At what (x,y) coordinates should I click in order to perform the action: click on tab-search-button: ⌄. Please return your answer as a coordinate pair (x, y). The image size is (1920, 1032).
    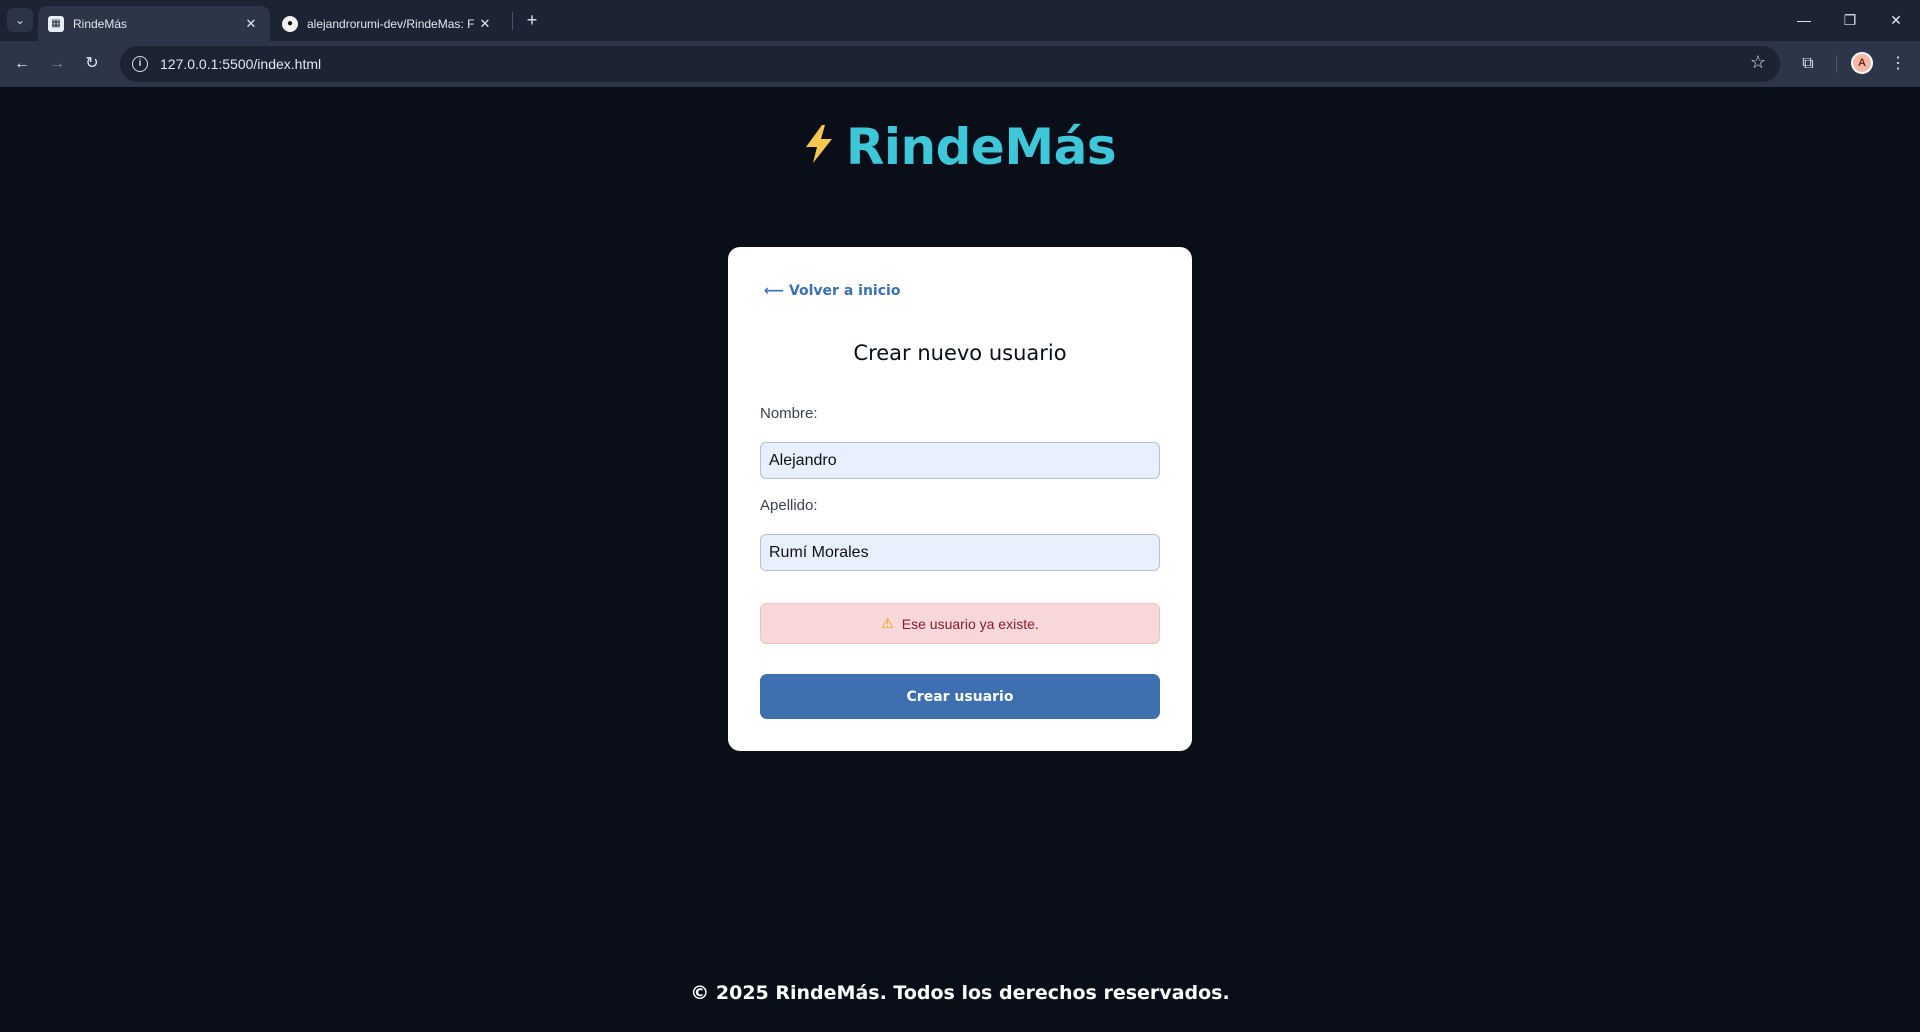
    Looking at the image, I should click on (20, 20).